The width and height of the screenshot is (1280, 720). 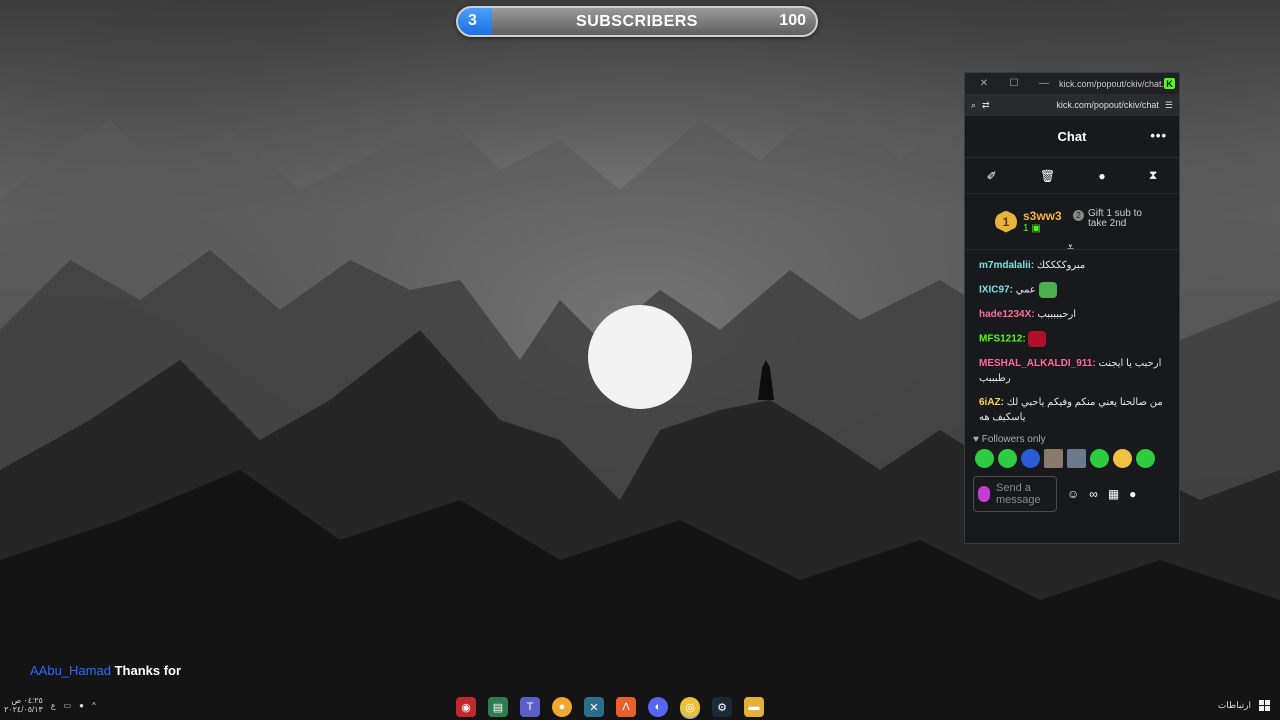 I want to click on overlay-username: AAbu_Hamad, so click(x=70, y=670).